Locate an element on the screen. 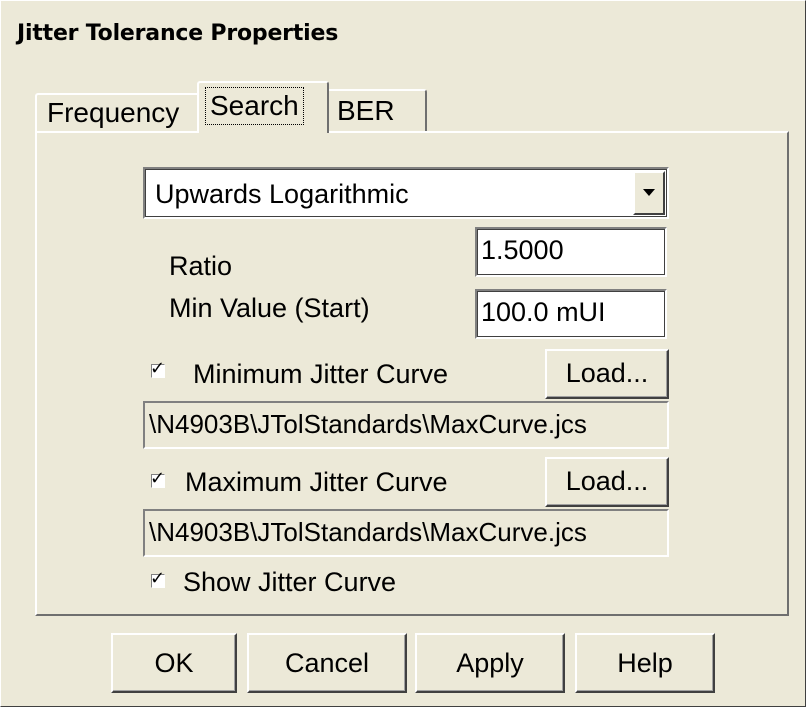  ratio-value: 1.5000 is located at coordinates (522, 250).